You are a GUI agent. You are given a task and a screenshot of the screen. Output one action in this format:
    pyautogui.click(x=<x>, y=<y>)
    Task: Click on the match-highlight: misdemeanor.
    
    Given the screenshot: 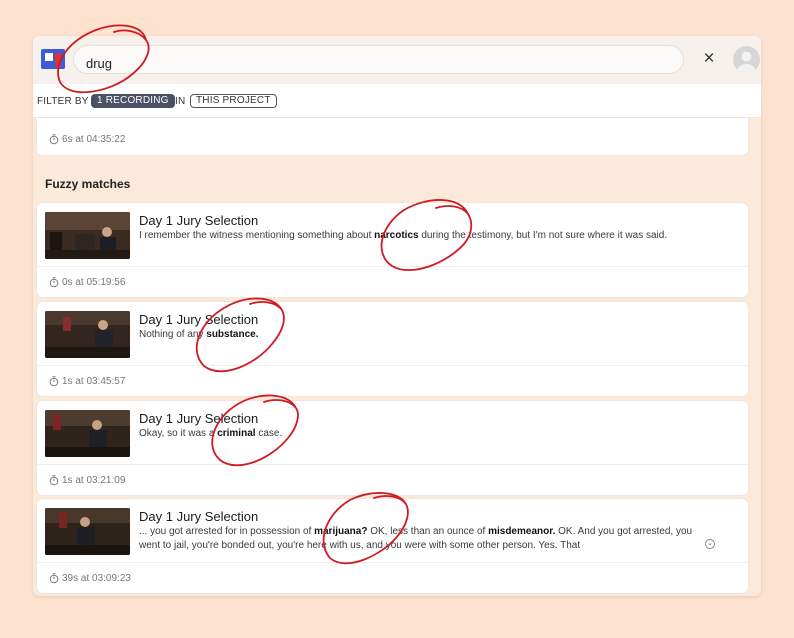 What is the action you would take?
    pyautogui.click(x=522, y=531)
    